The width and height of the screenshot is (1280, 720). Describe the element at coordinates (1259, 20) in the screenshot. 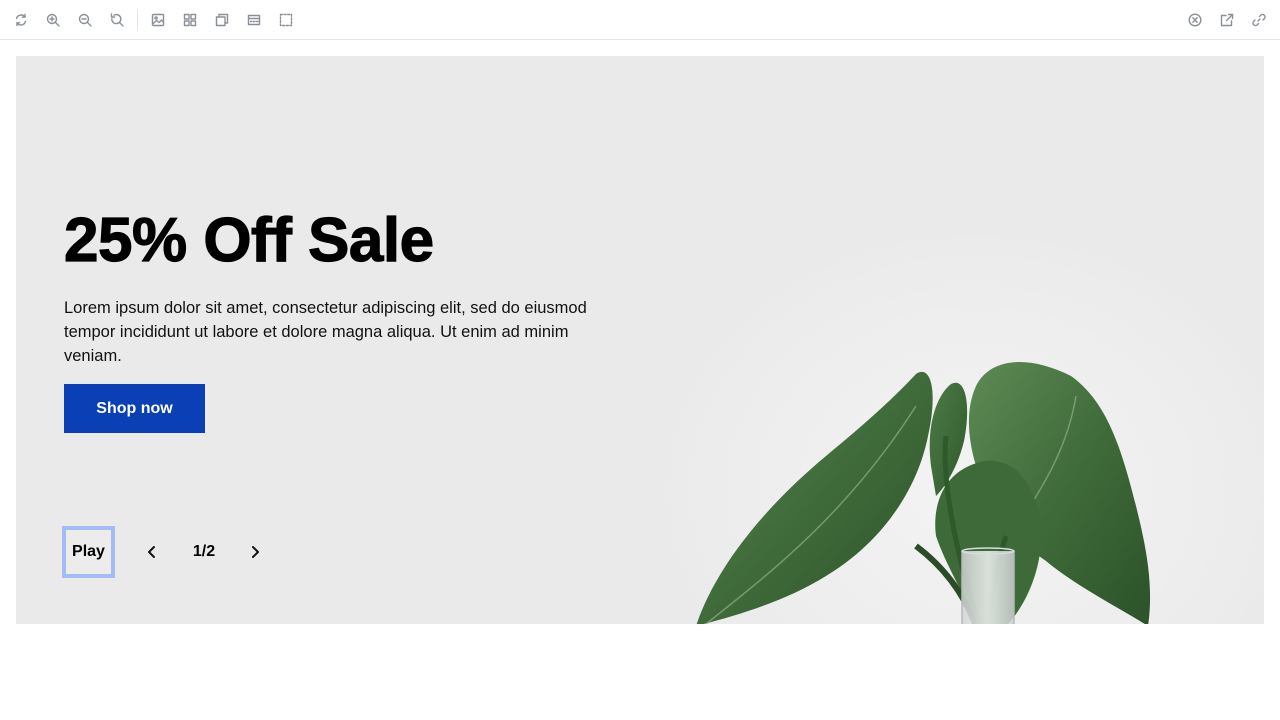

I see `link-icon` at that location.